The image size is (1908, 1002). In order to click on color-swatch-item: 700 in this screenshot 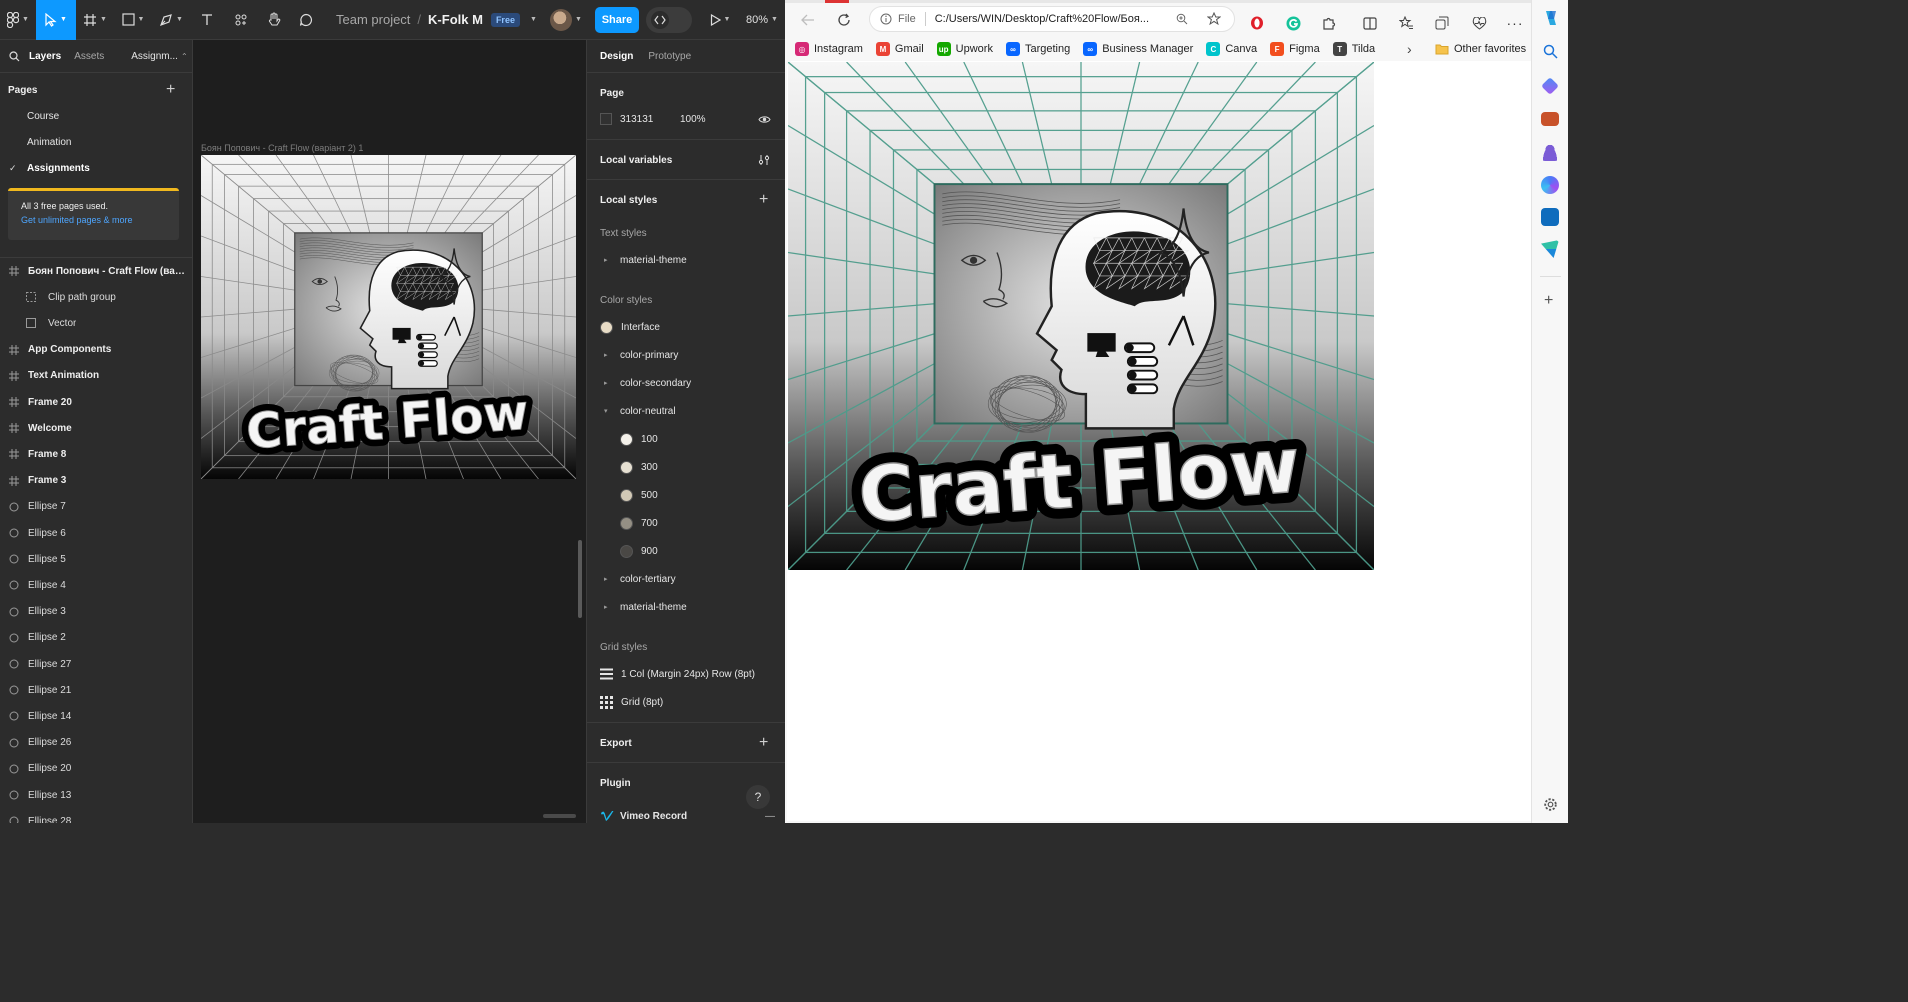, I will do `click(687, 523)`.